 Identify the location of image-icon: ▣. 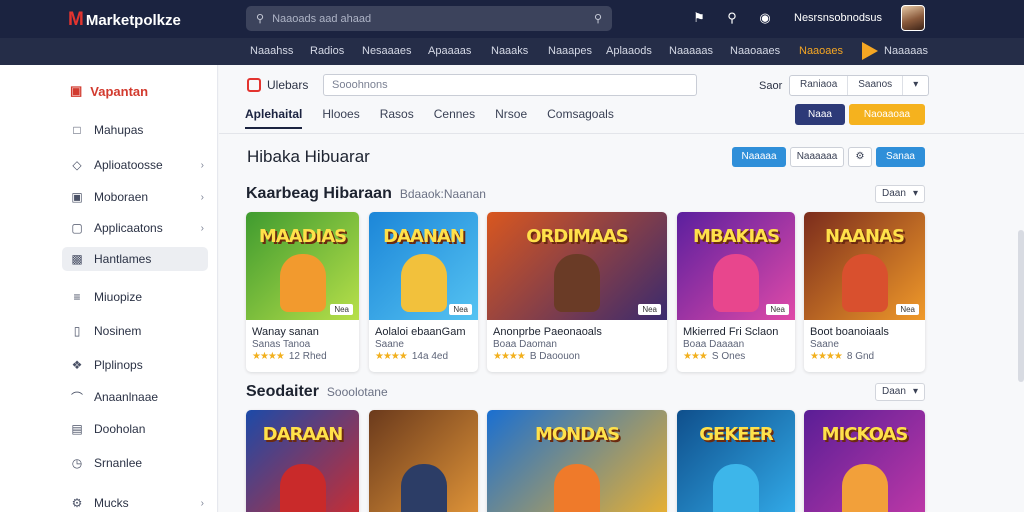
(77, 197).